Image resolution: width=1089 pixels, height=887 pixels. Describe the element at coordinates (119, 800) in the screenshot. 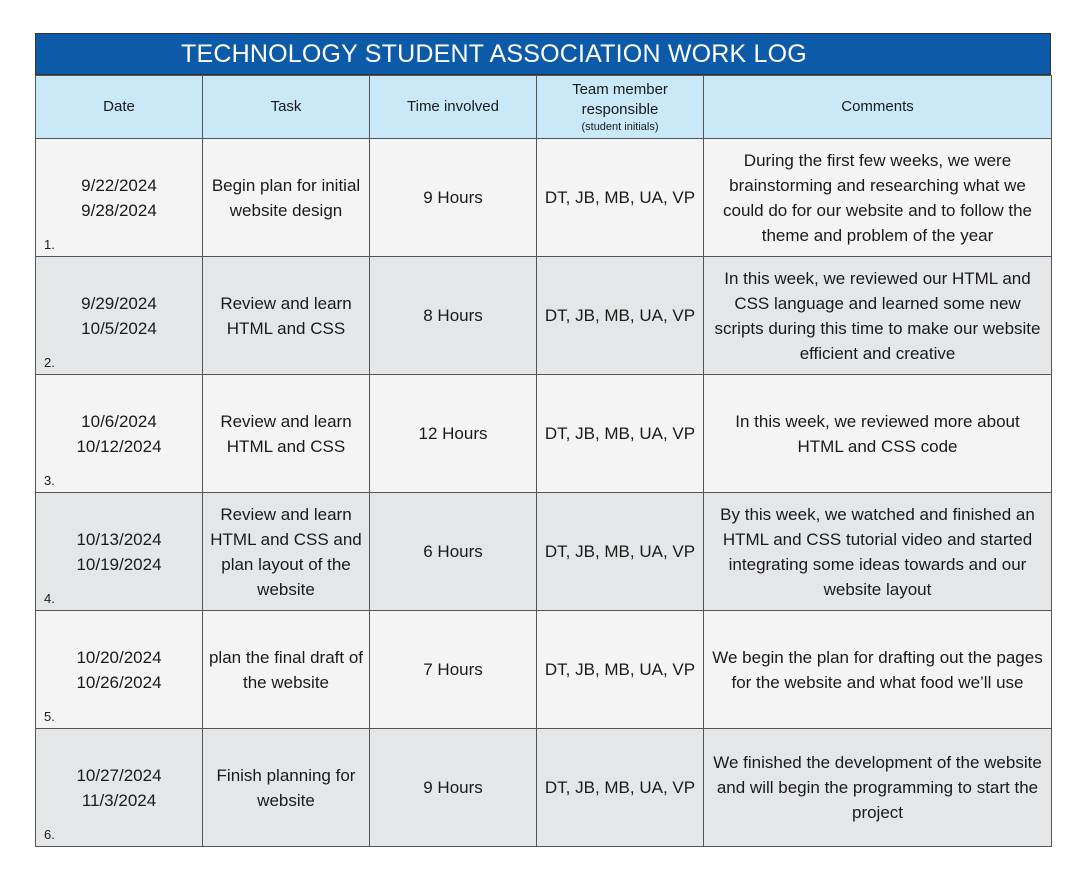

I see `end-date: 11/3/2024` at that location.